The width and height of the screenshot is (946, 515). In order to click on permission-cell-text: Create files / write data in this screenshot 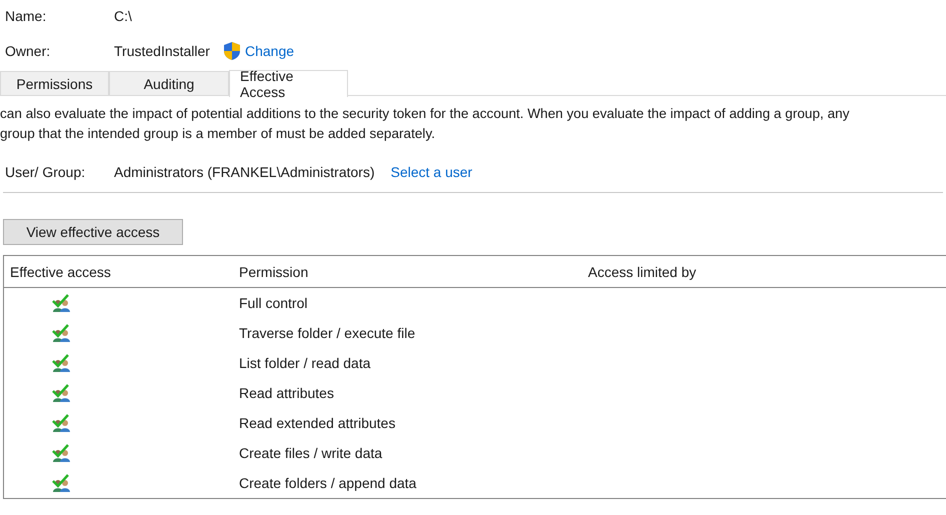, I will do `click(311, 453)`.